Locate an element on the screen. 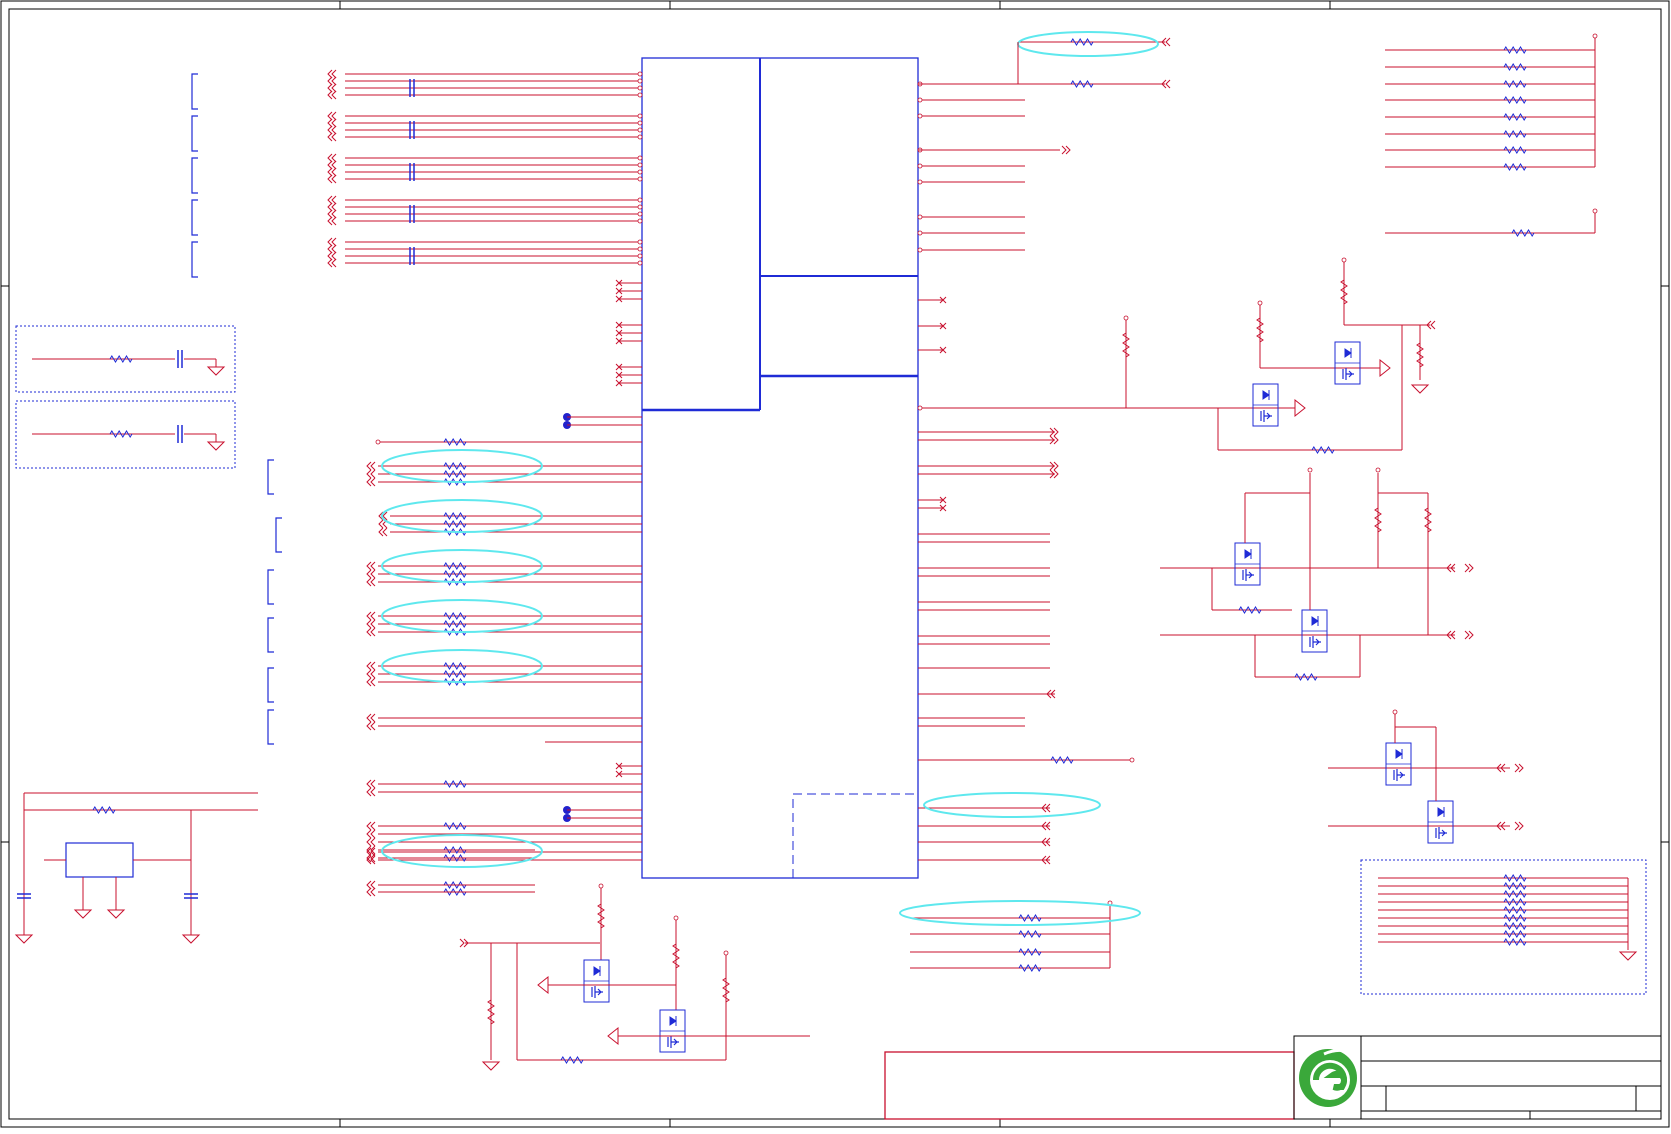 This screenshot has width=1671, height=1134. resistor-array-box is located at coordinates (1503, 927).